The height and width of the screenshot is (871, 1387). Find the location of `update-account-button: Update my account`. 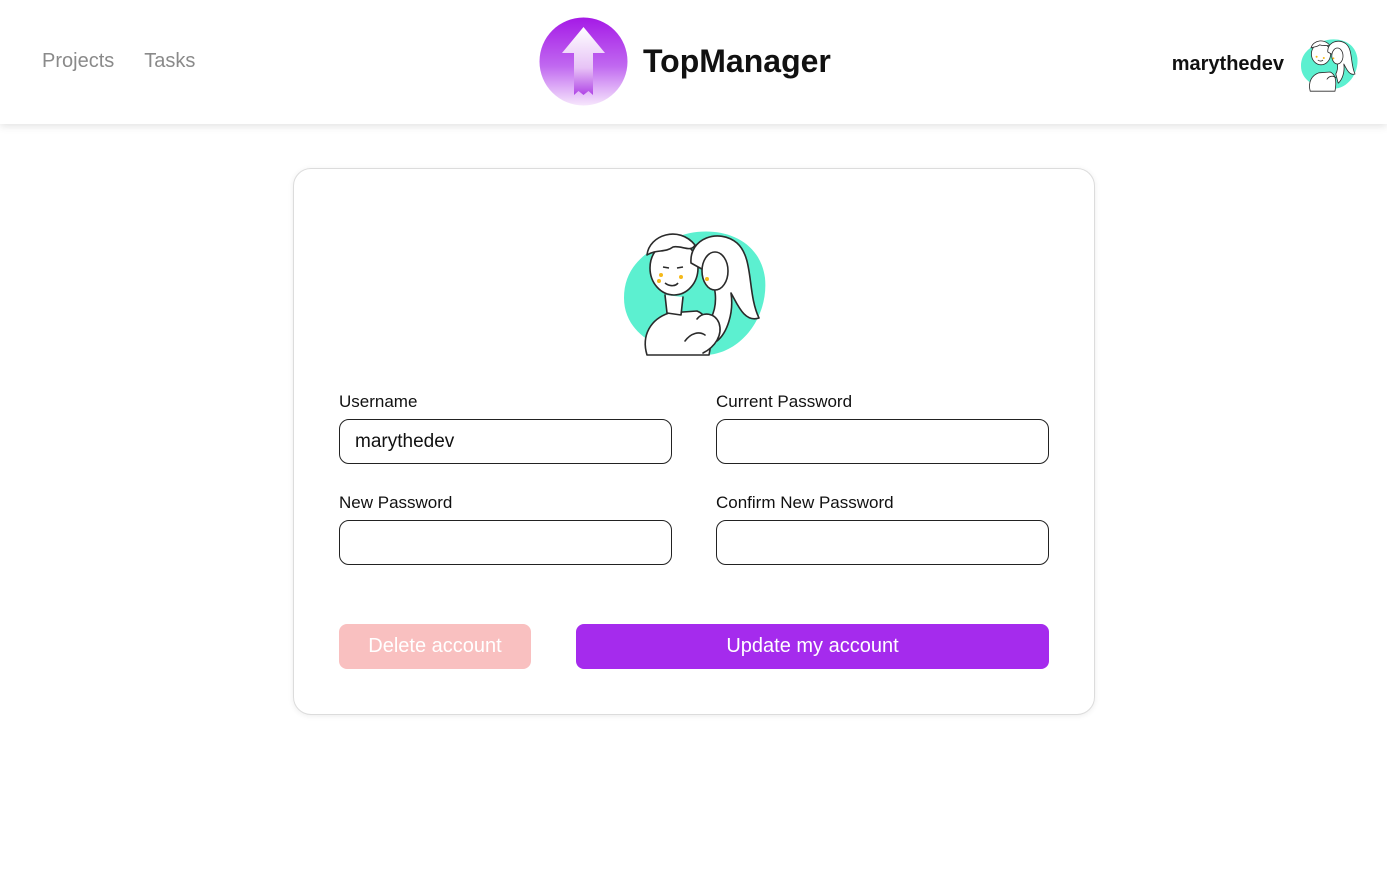

update-account-button: Update my account is located at coordinates (812, 646).